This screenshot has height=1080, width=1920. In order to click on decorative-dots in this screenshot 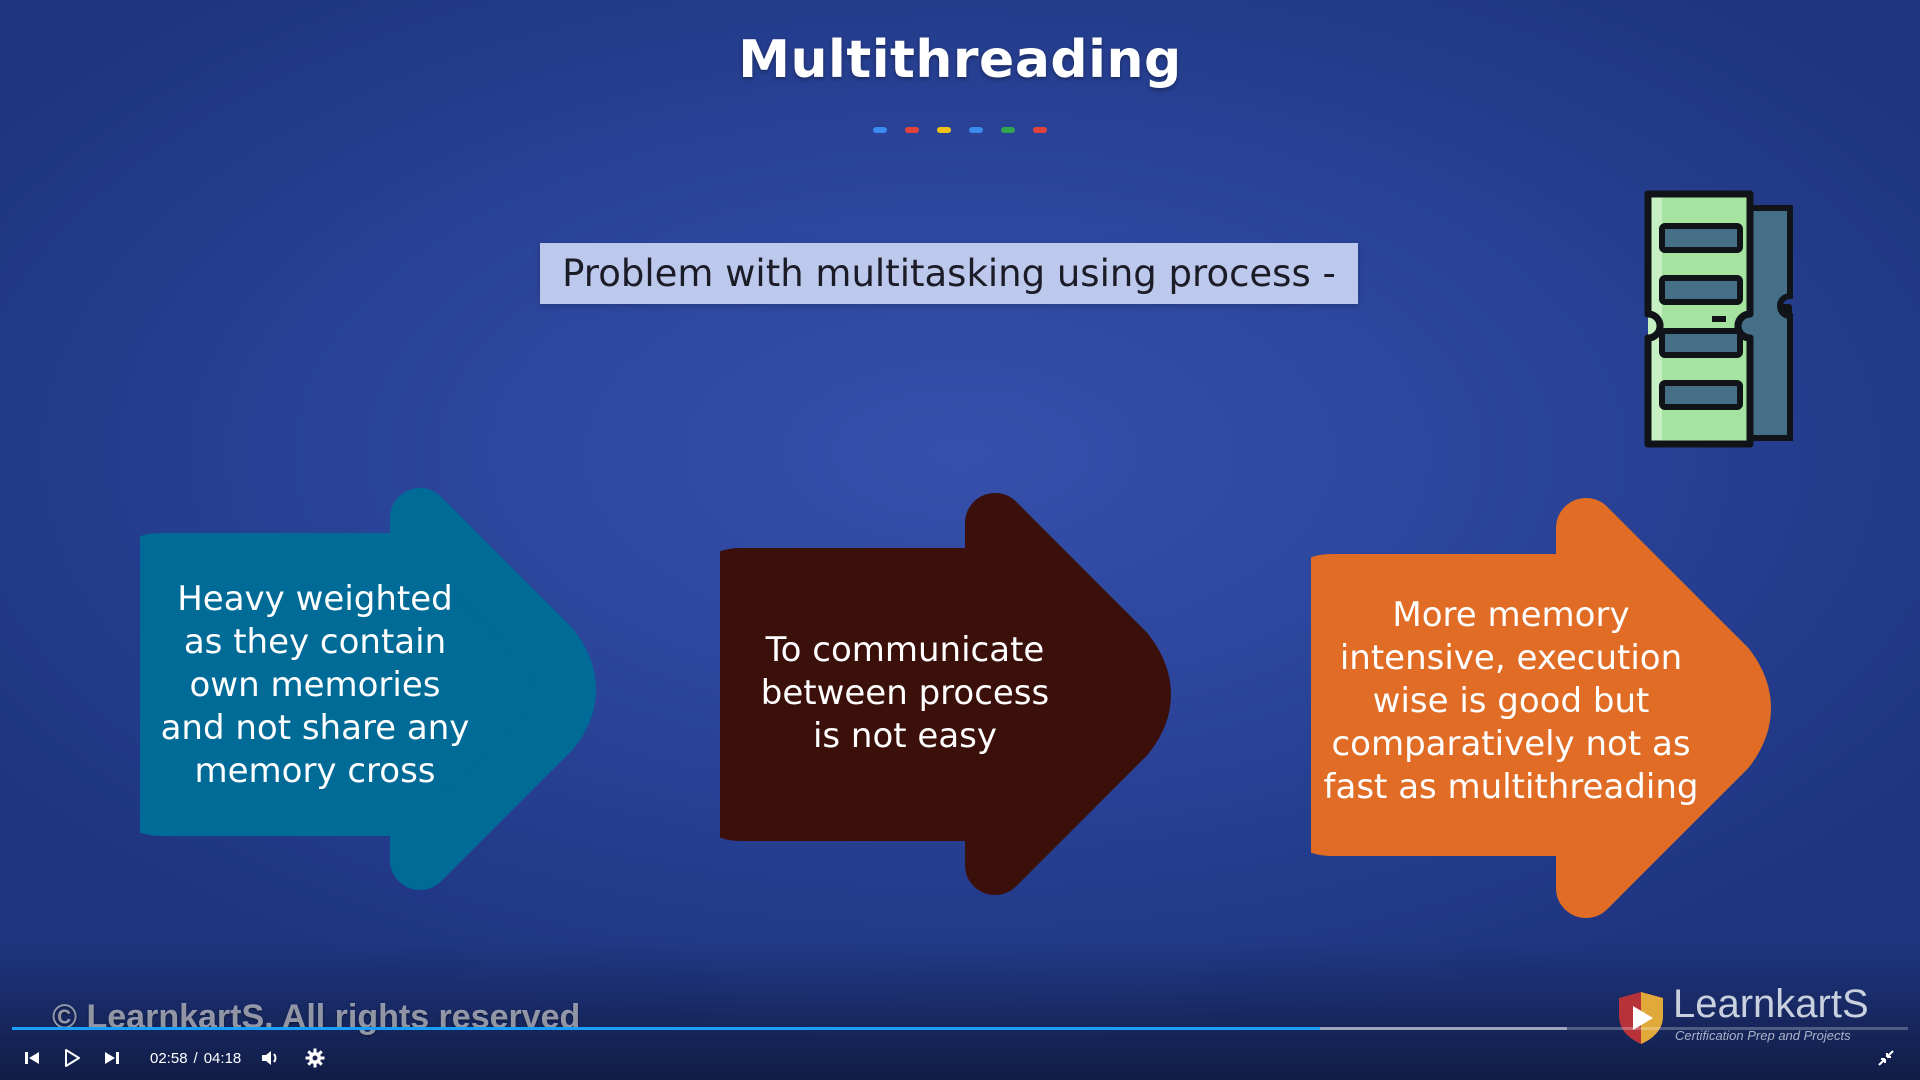, I will do `click(960, 130)`.